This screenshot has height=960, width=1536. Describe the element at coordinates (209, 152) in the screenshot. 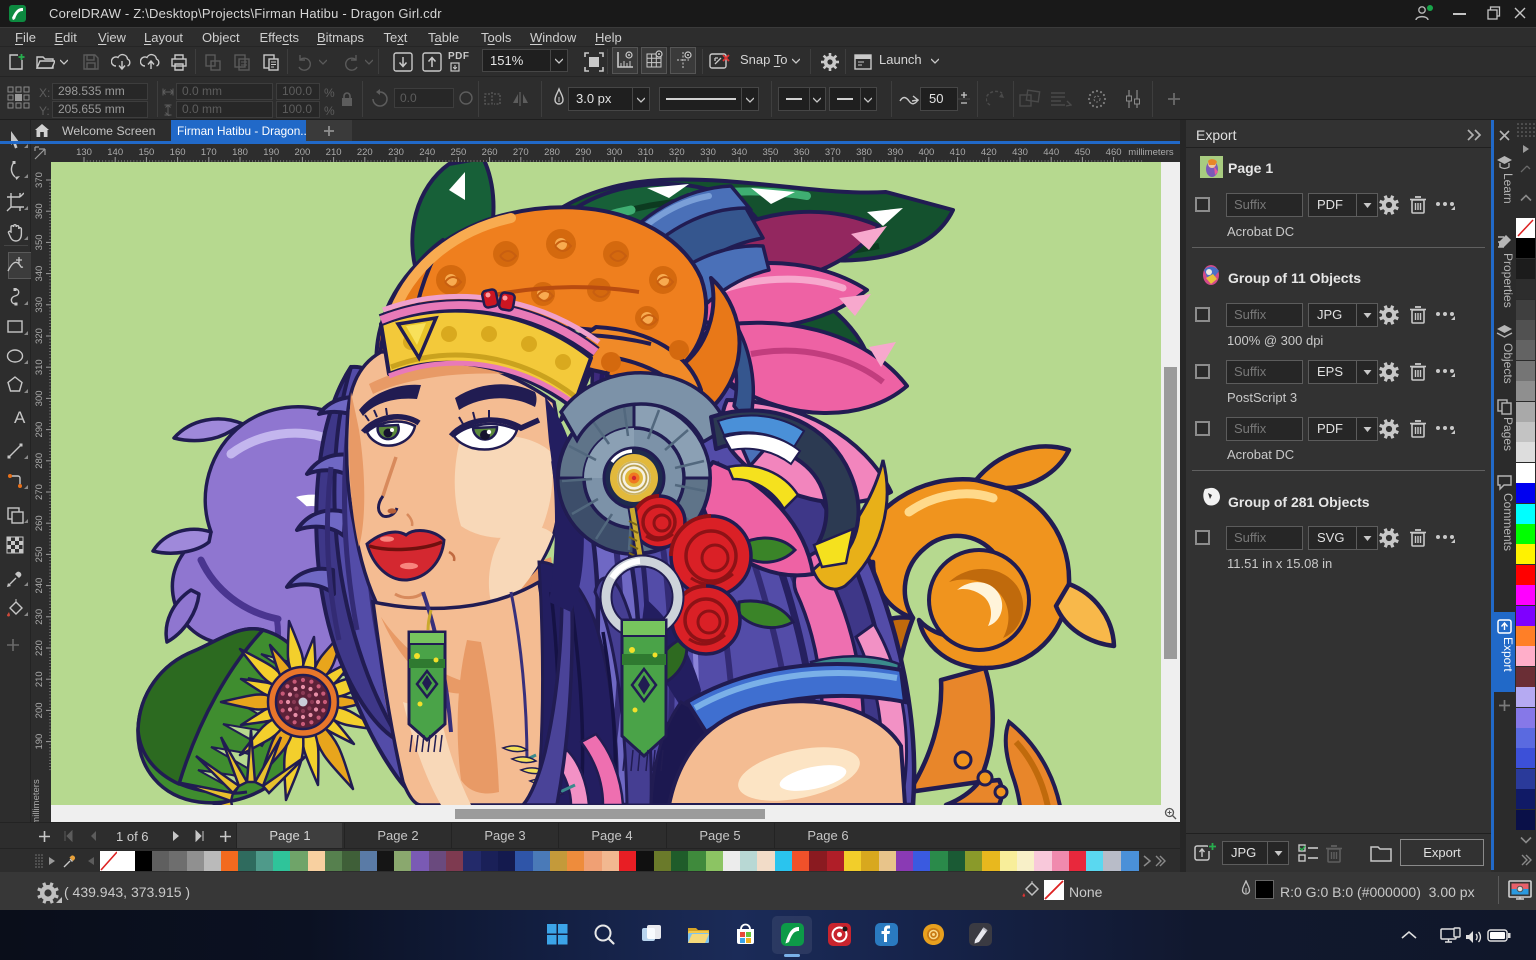

I see `svg-text: 170` at that location.